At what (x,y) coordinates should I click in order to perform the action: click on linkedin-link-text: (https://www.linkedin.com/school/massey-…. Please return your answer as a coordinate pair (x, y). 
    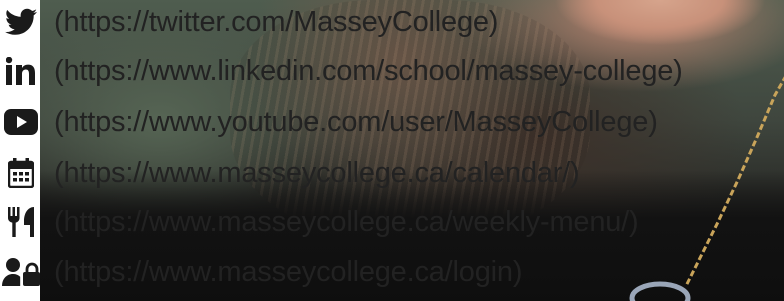
    Looking at the image, I should click on (368, 71).